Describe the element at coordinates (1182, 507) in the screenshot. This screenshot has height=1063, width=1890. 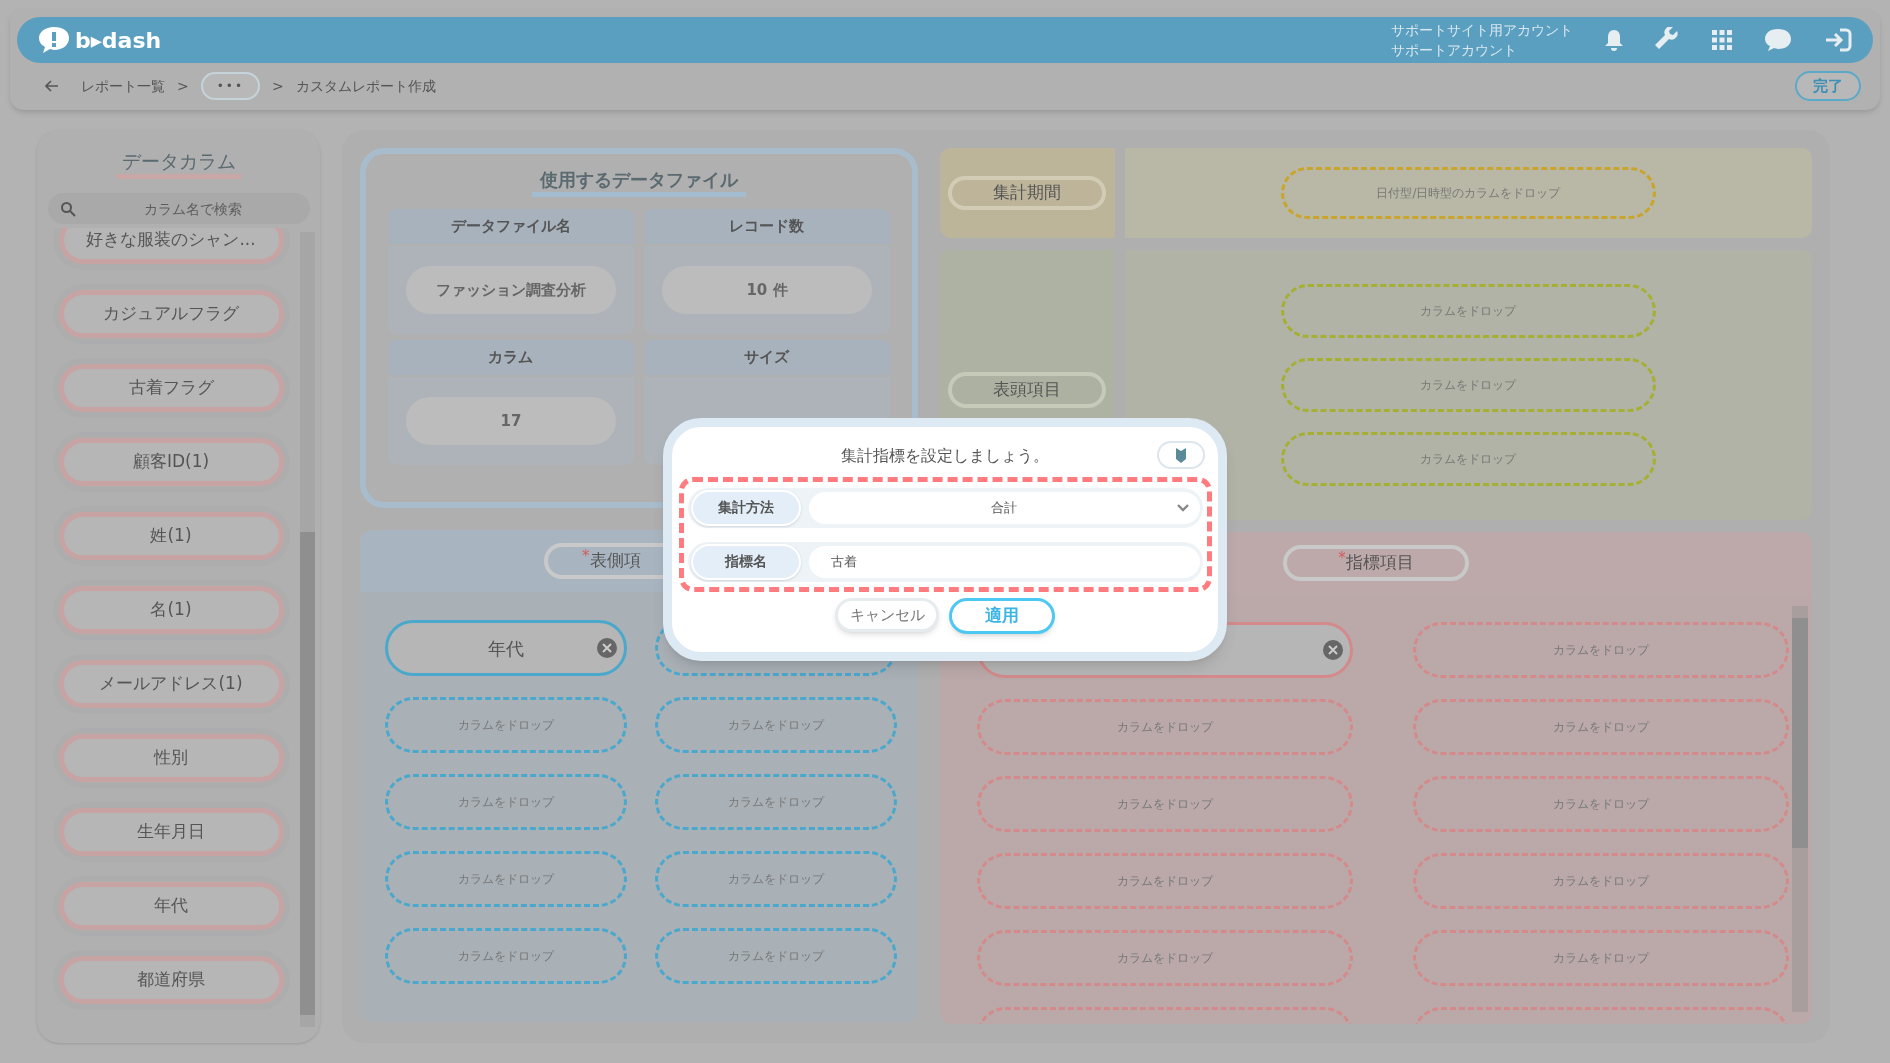
I see `chevron-down-icon` at that location.